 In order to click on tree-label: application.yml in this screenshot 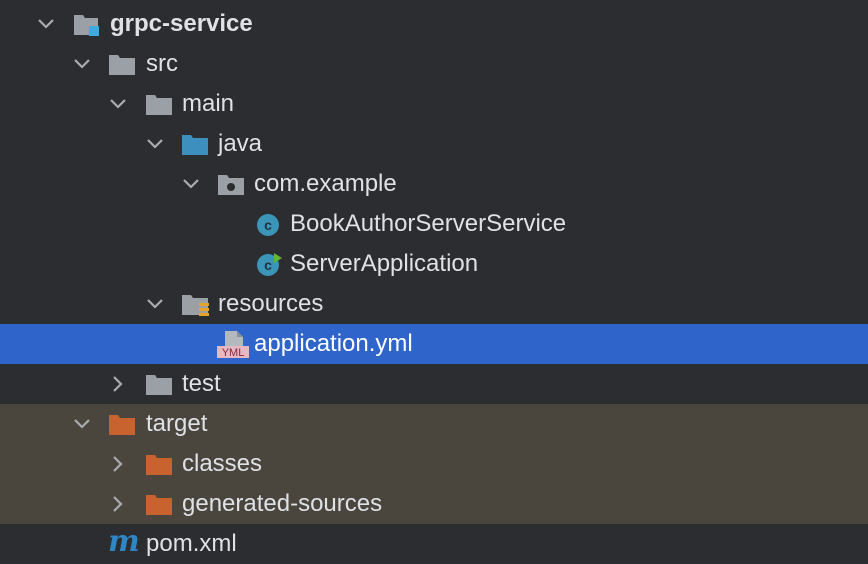, I will do `click(333, 343)`.